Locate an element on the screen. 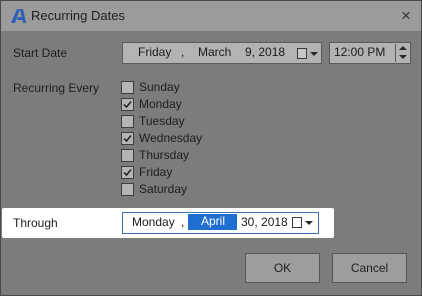  start-date-picker: Friday , March 9, 2018 is located at coordinates (222, 53).